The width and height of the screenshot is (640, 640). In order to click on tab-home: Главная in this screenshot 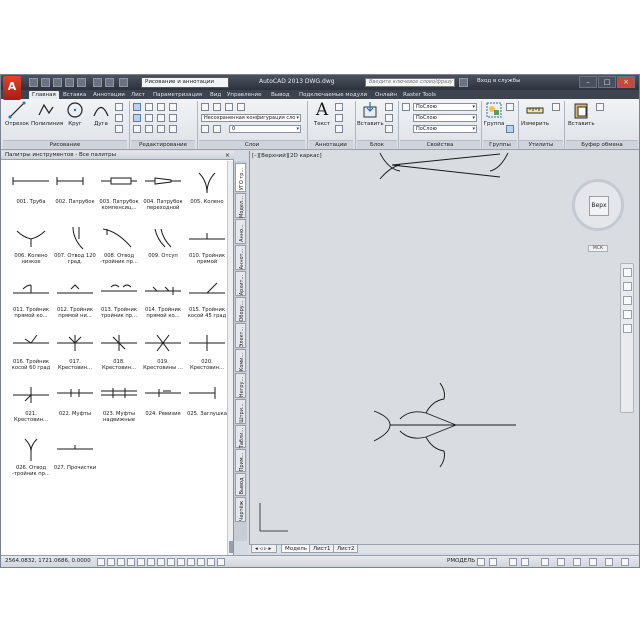, I will do `click(44, 95)`.